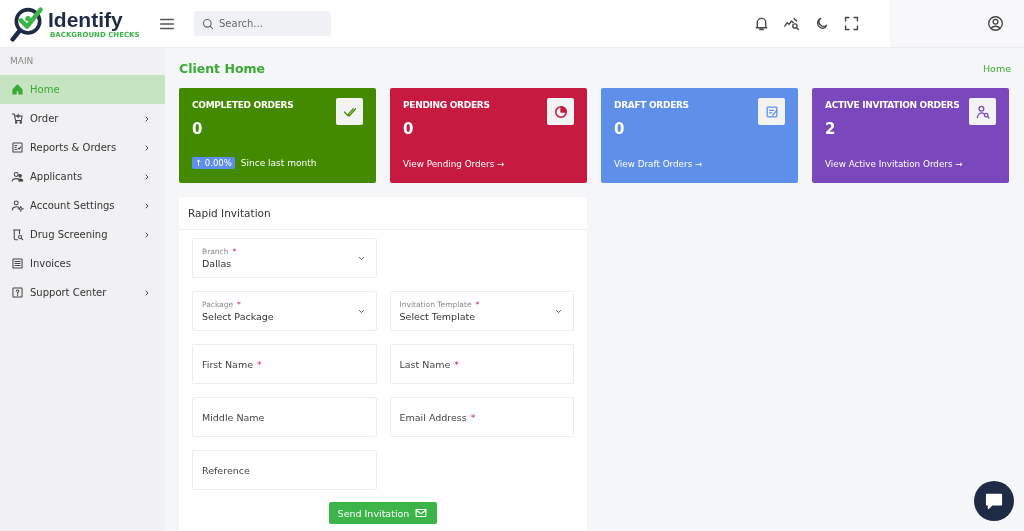 This screenshot has height=531, width=1024. What do you see at coordinates (994, 501) in the screenshot?
I see `chat-button` at bounding box center [994, 501].